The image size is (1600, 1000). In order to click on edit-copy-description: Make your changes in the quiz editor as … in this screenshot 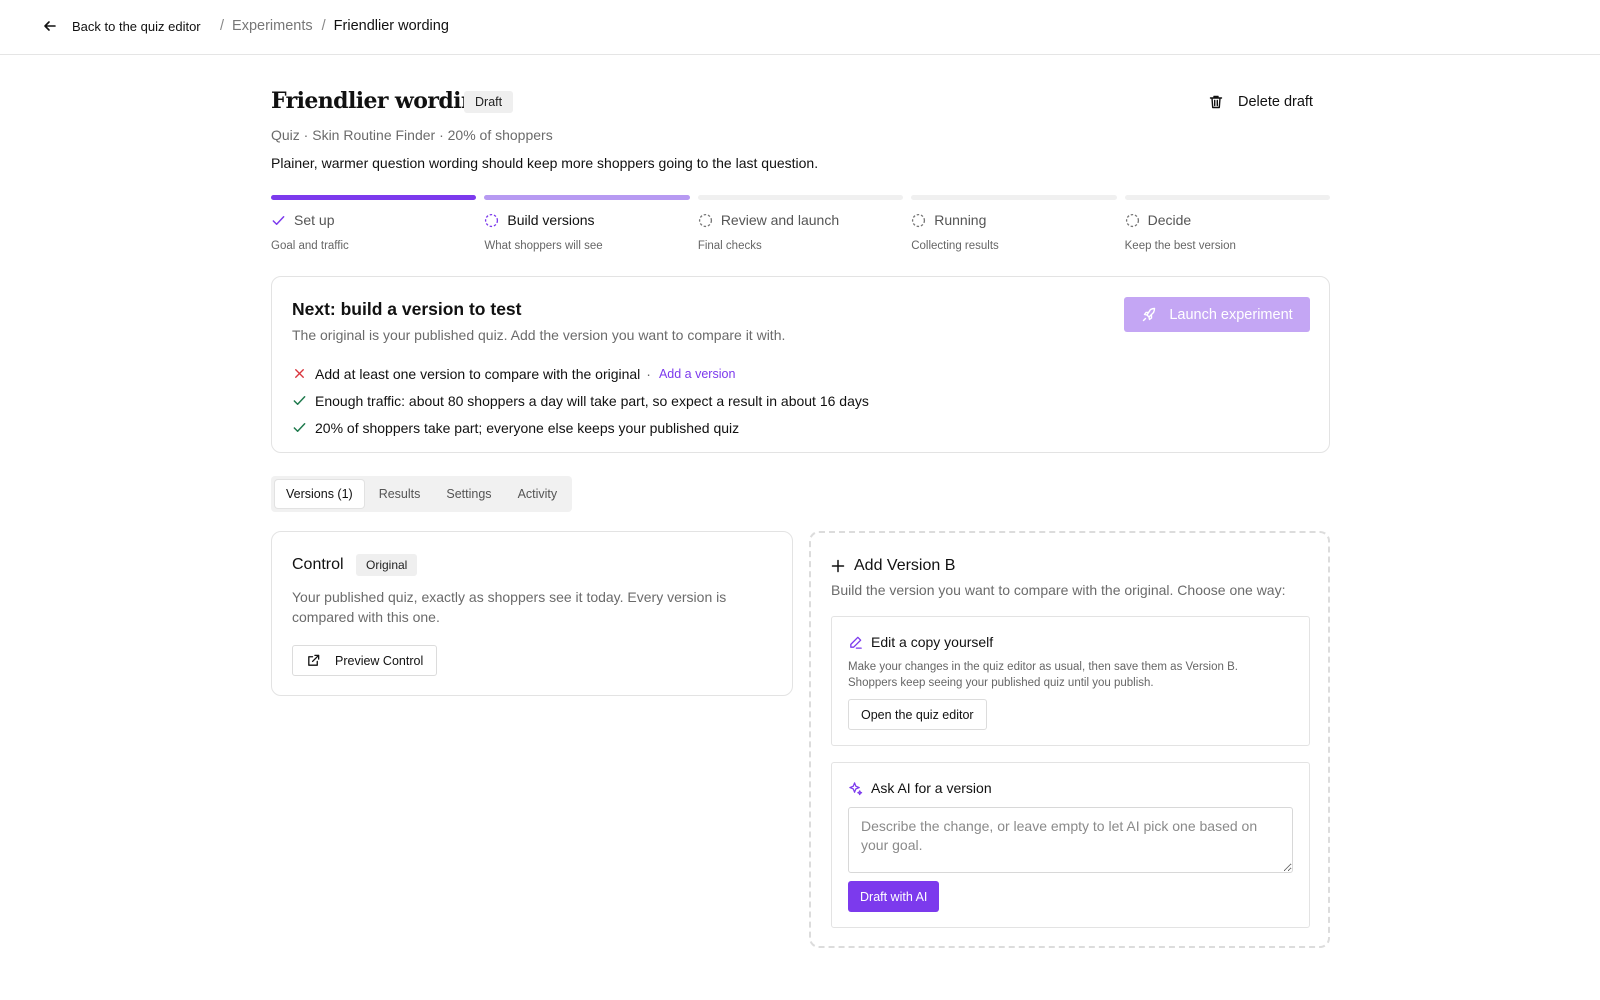, I will do `click(1043, 675)`.